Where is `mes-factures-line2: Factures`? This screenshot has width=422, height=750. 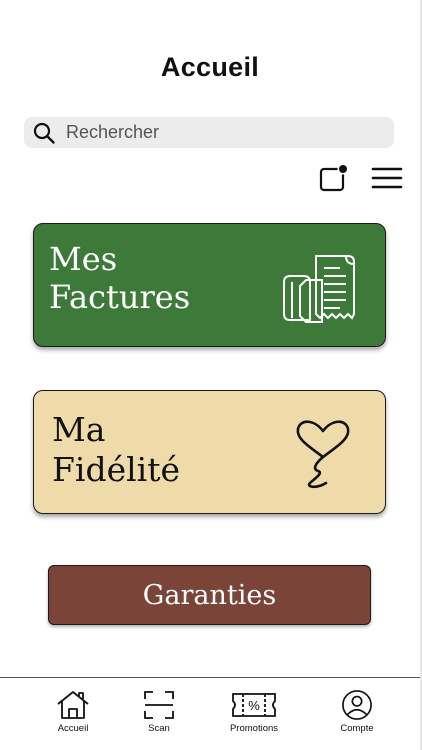 mes-factures-line2: Factures is located at coordinates (120, 297).